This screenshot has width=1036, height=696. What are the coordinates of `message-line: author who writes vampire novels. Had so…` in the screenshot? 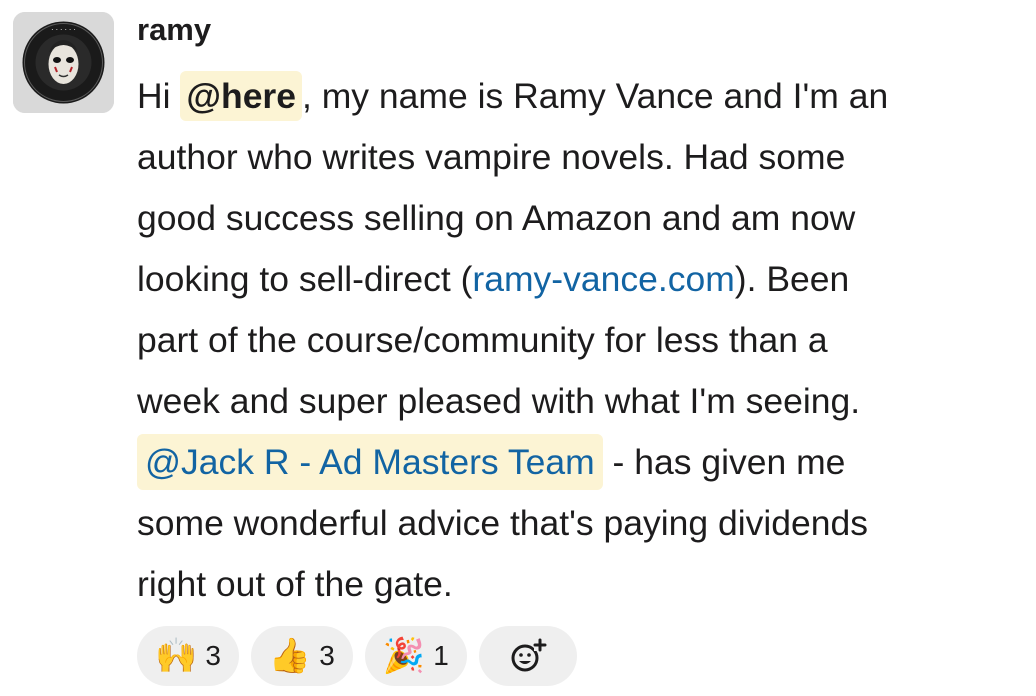 It's located at (491, 157).